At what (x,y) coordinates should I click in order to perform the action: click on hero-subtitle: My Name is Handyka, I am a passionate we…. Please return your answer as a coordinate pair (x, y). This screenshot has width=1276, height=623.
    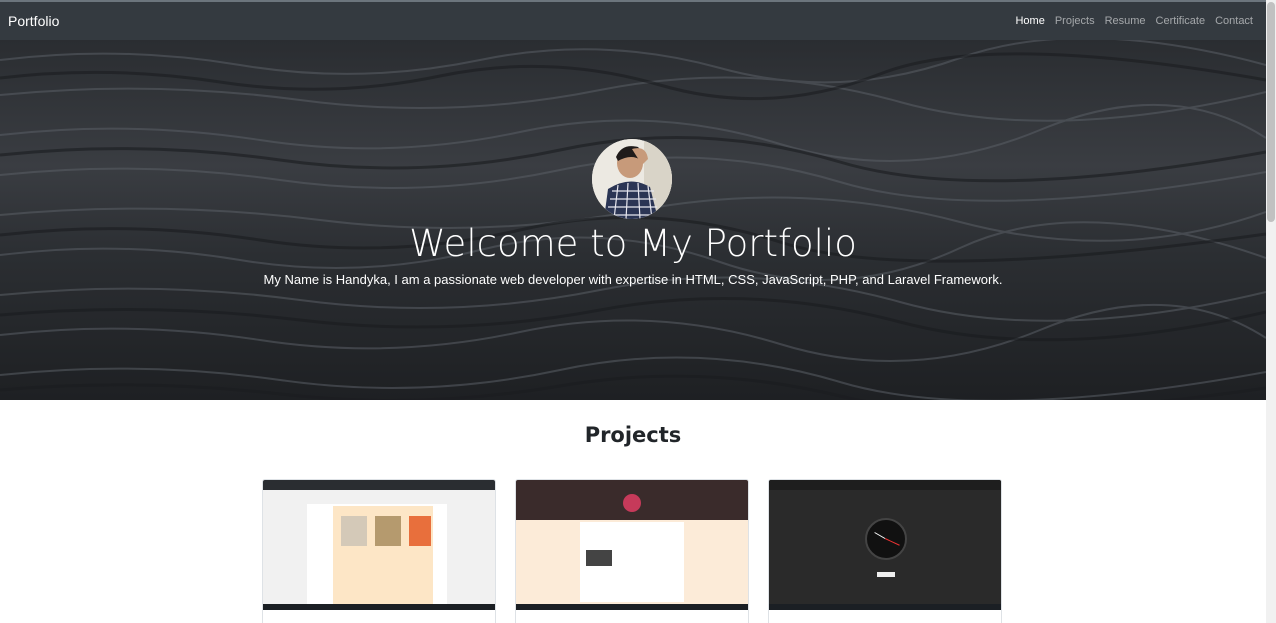
    Looking at the image, I should click on (633, 279).